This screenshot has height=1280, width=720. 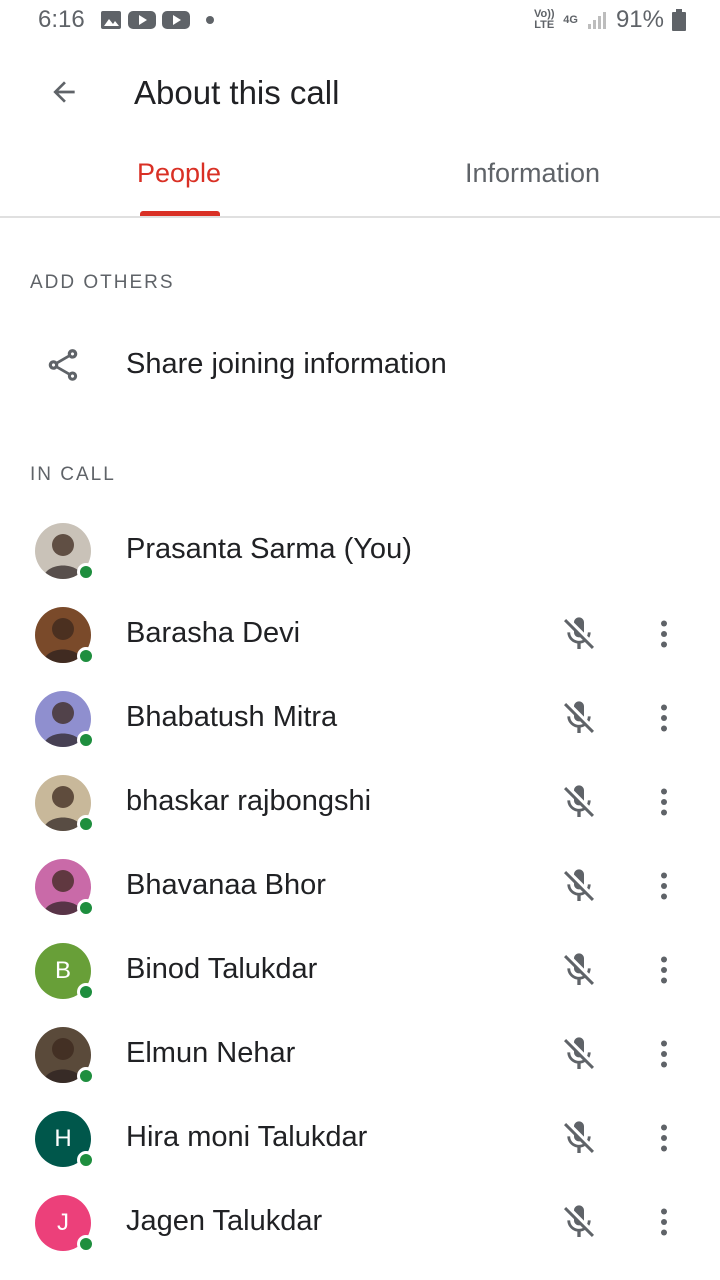 I want to click on avatar-initial: B, so click(x=62, y=970).